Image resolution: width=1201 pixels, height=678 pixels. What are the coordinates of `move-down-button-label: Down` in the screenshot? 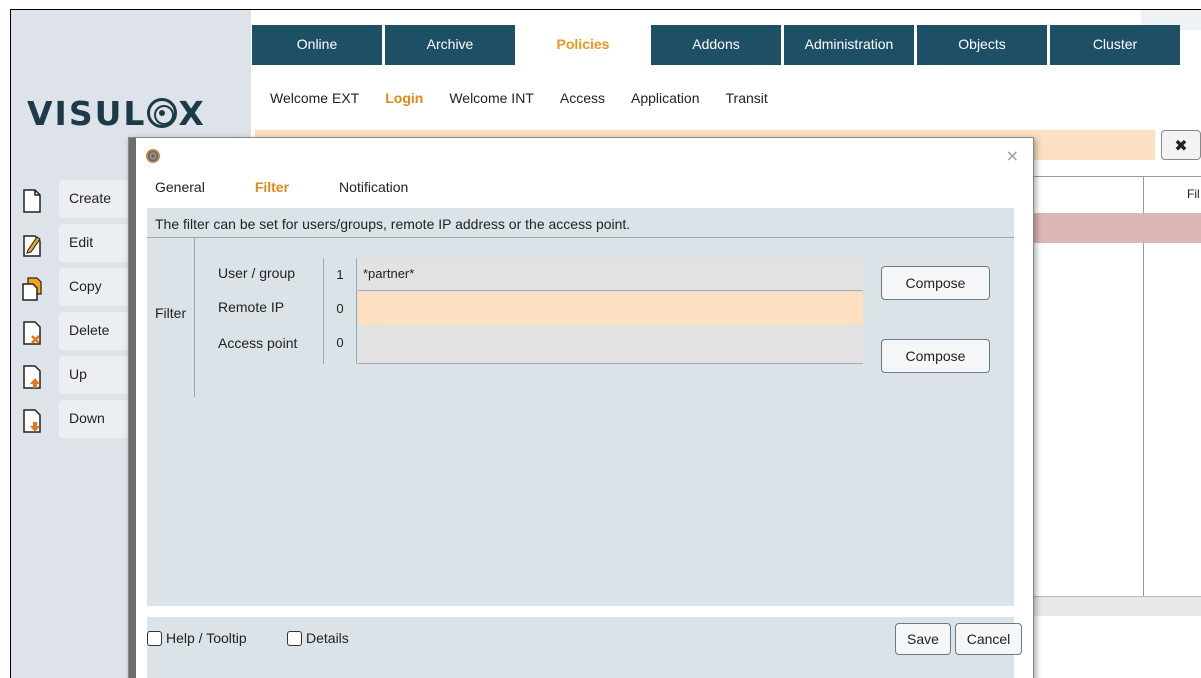 It's located at (95, 419).